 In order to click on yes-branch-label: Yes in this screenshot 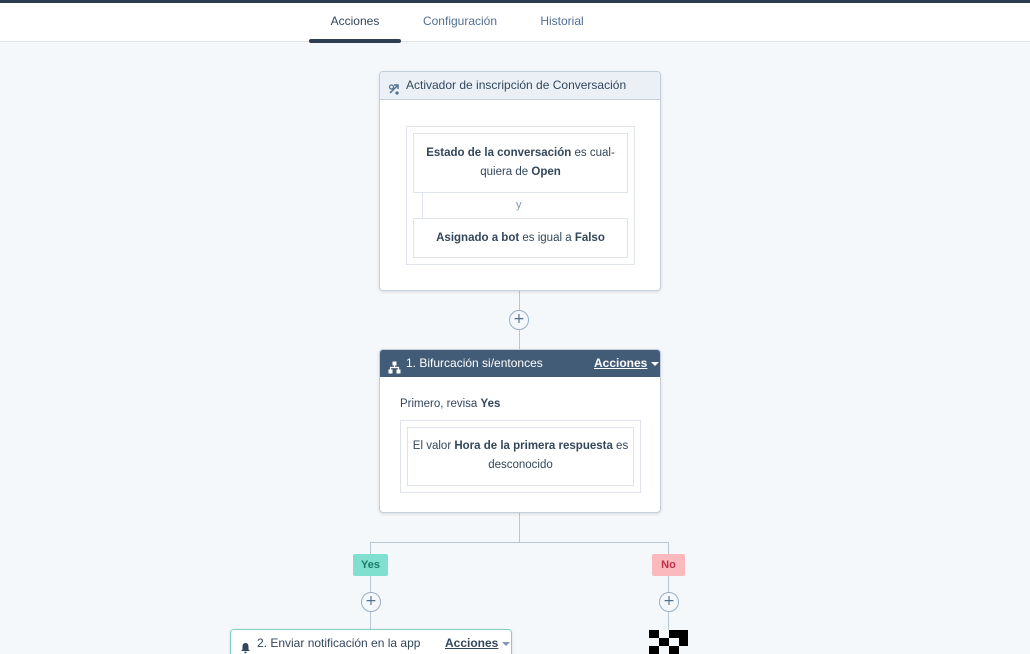, I will do `click(370, 565)`.